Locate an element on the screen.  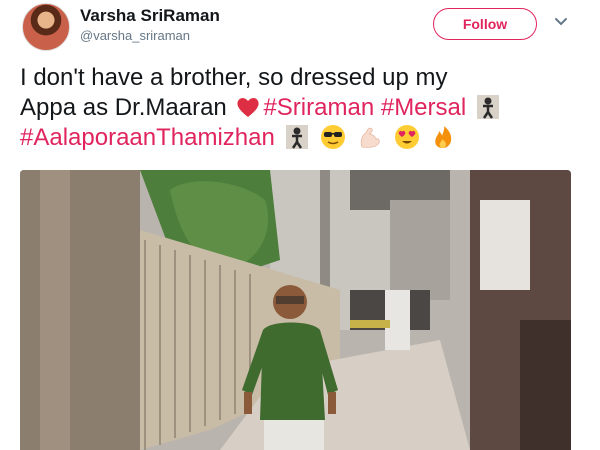
tweet-line-3: #AalaporaanThamizhan is located at coordinates (305, 138).